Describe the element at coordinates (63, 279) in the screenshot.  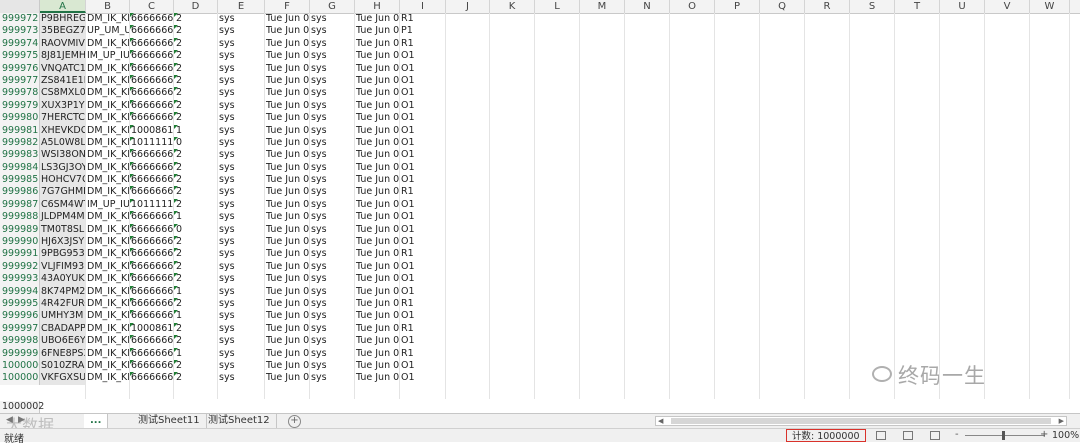
I see `cell-a: 43A0YUK` at that location.